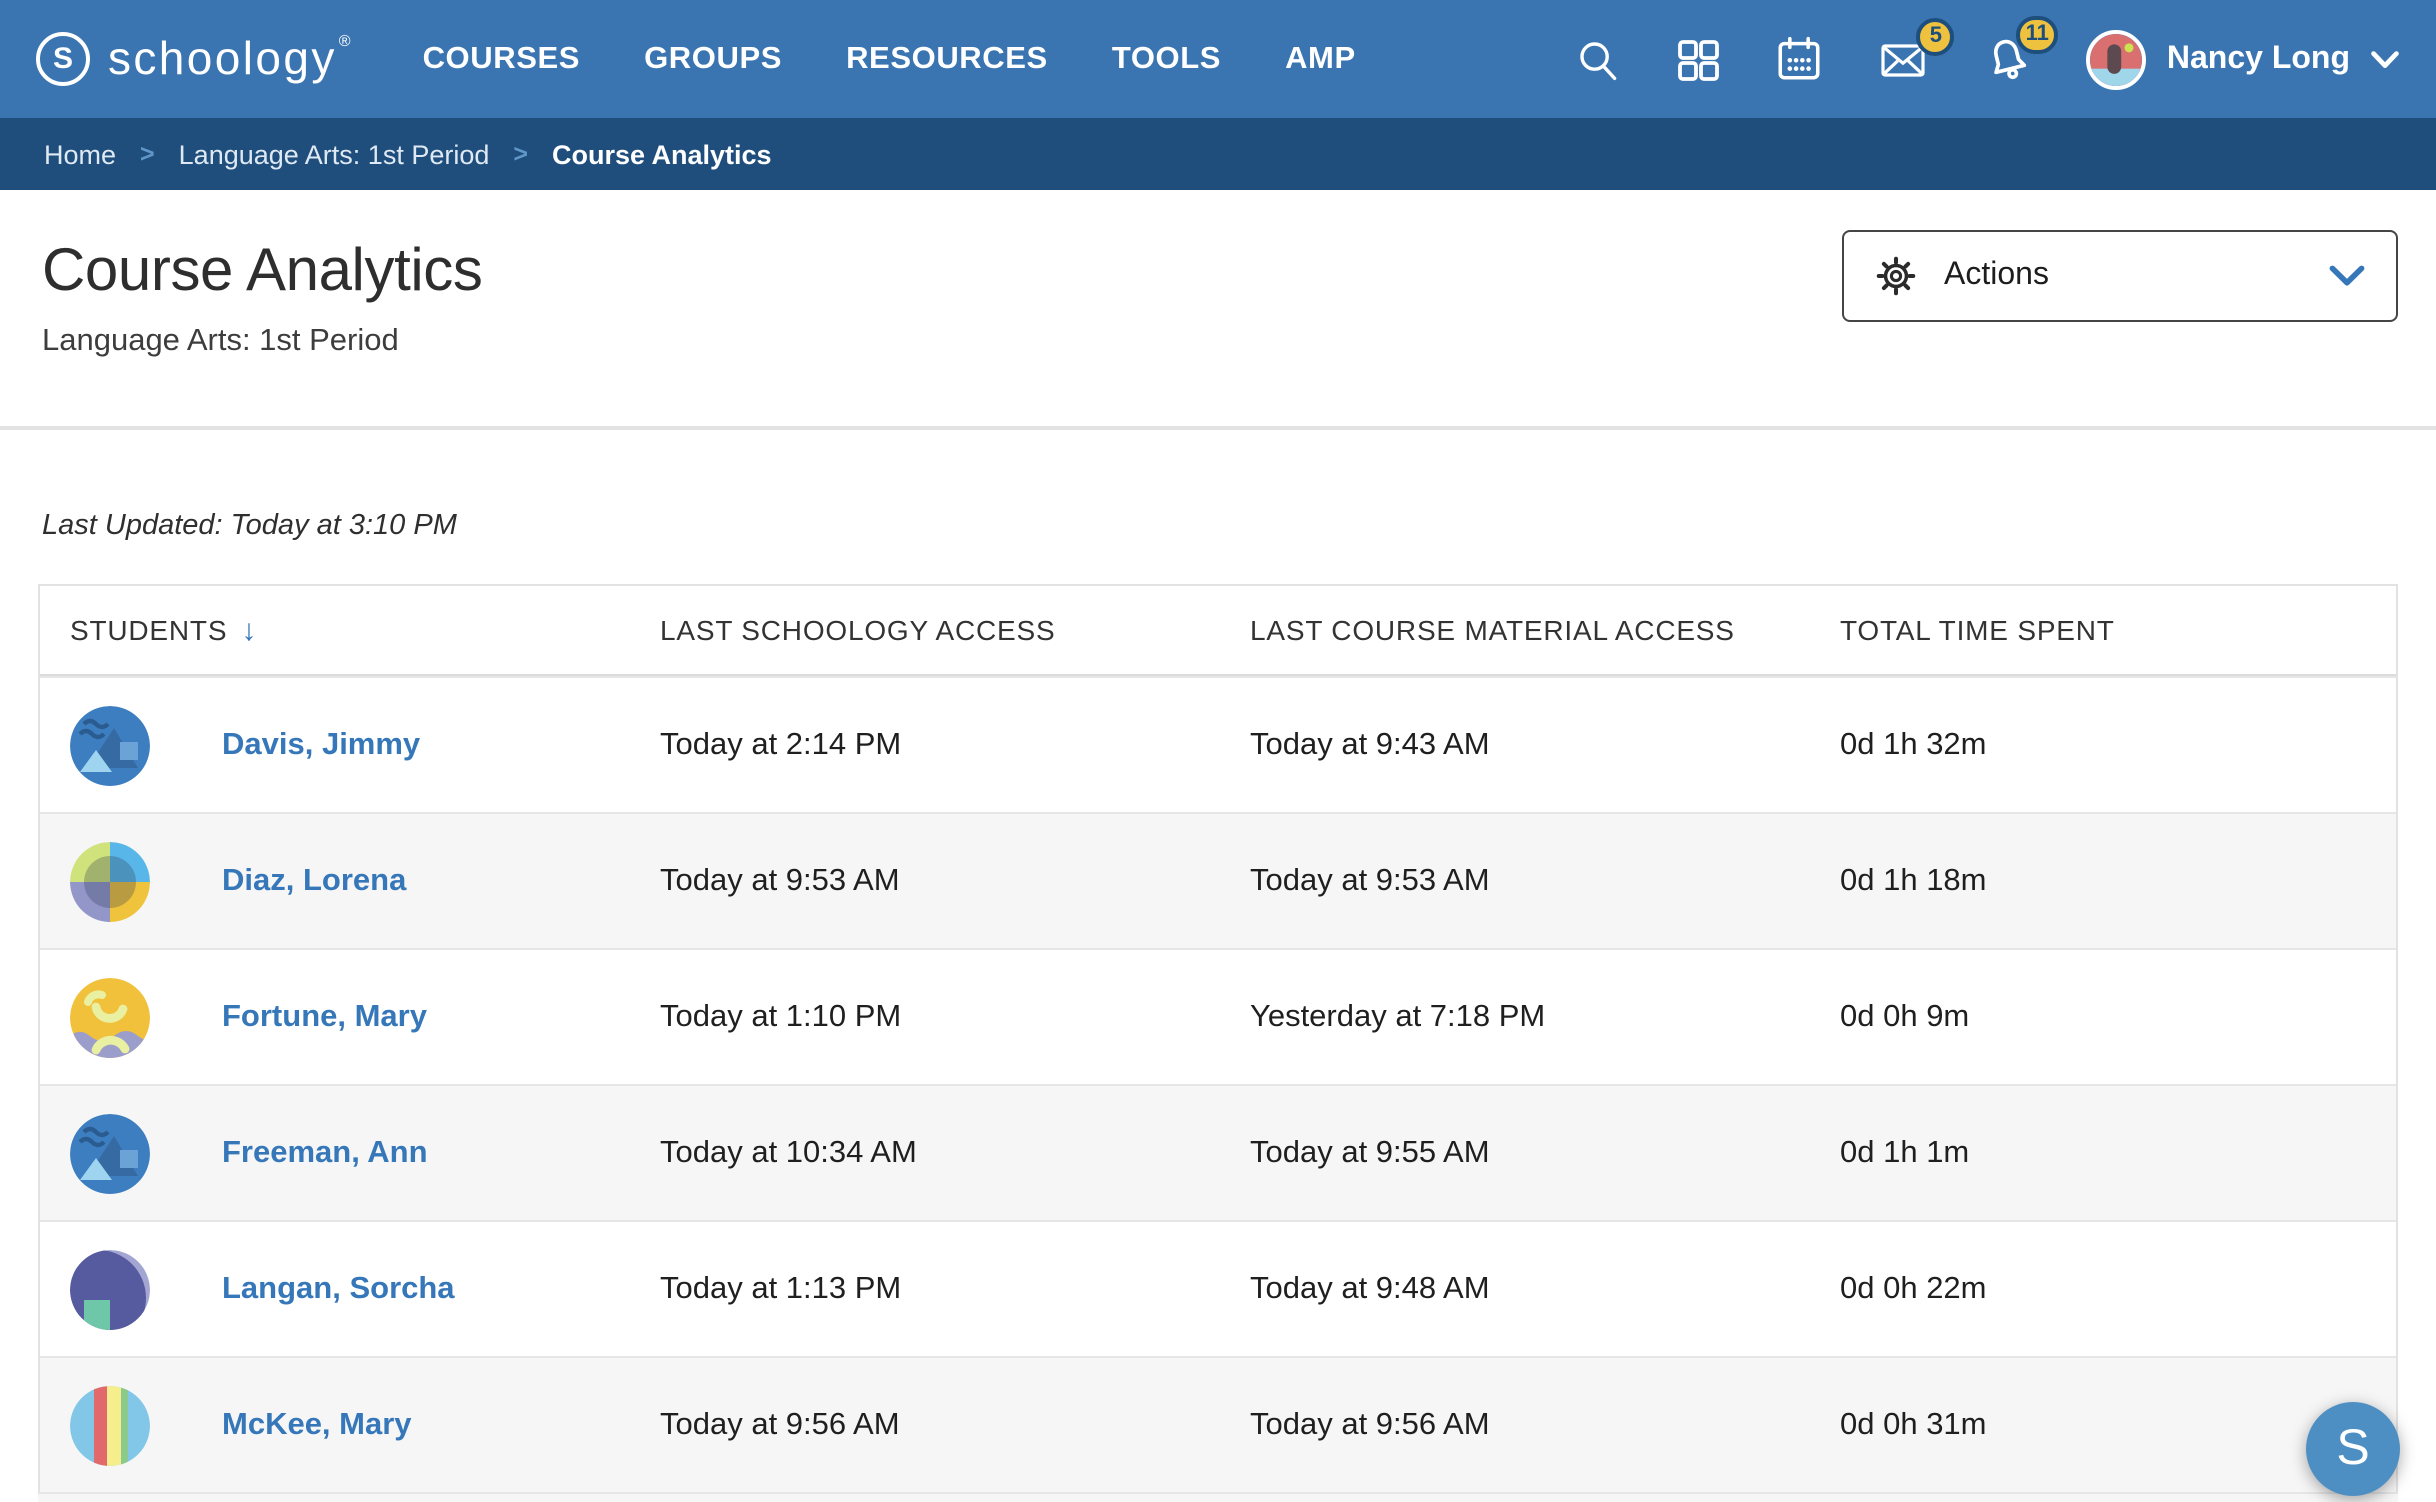 The height and width of the screenshot is (1502, 2436). What do you see at coordinates (63, 59) in the screenshot?
I see `schoology-s-icon: S` at bounding box center [63, 59].